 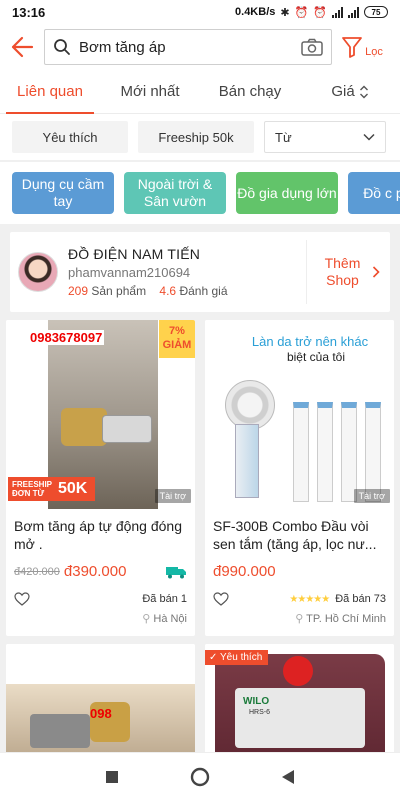 I want to click on freeship-badge: FREESHIP ĐƠN TỪ 50K, so click(x=52, y=489).